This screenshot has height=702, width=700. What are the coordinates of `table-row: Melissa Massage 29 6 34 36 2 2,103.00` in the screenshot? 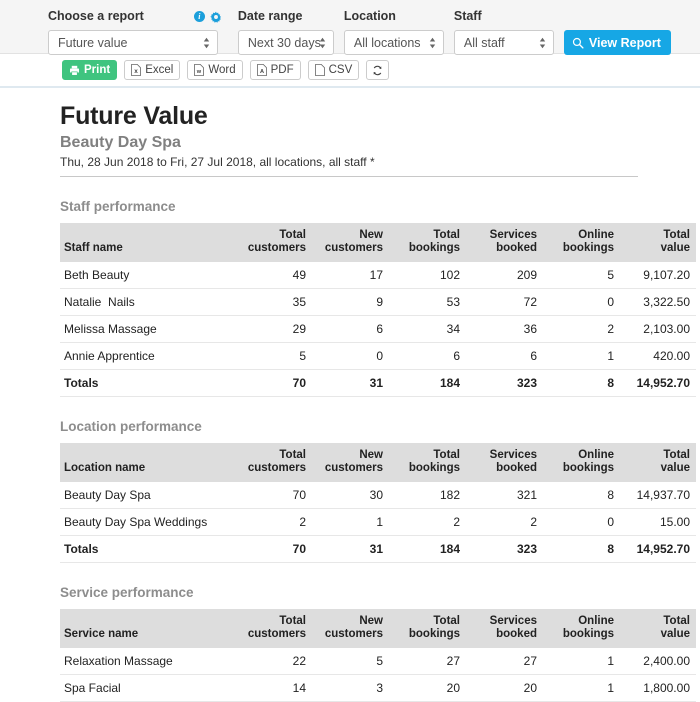 It's located at (378, 329).